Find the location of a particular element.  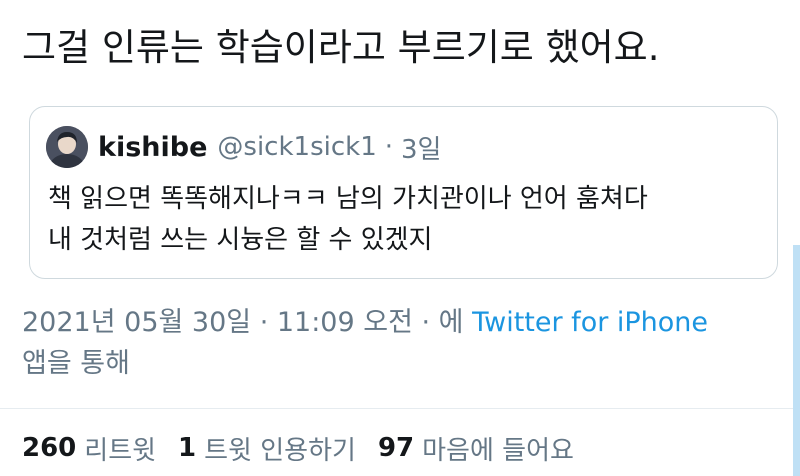

quote-tweets-stat: 1 트윗 인용하기 is located at coordinates (267, 448).